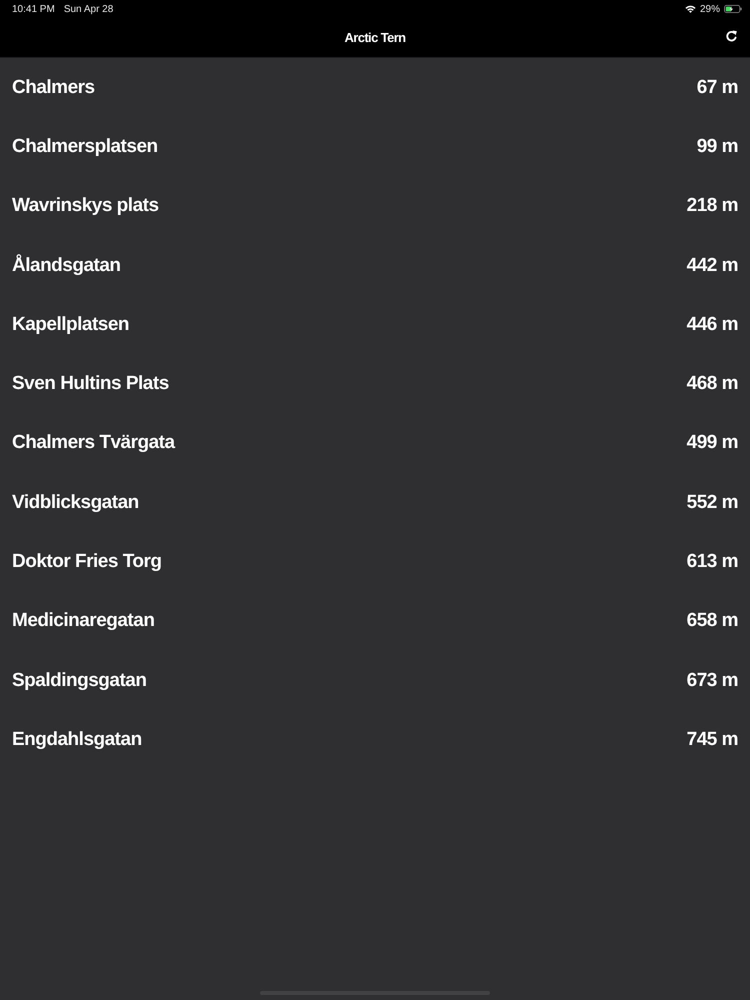 This screenshot has height=1000, width=750. What do you see at coordinates (712, 206) in the screenshot?
I see `stop-distance: 218 m` at bounding box center [712, 206].